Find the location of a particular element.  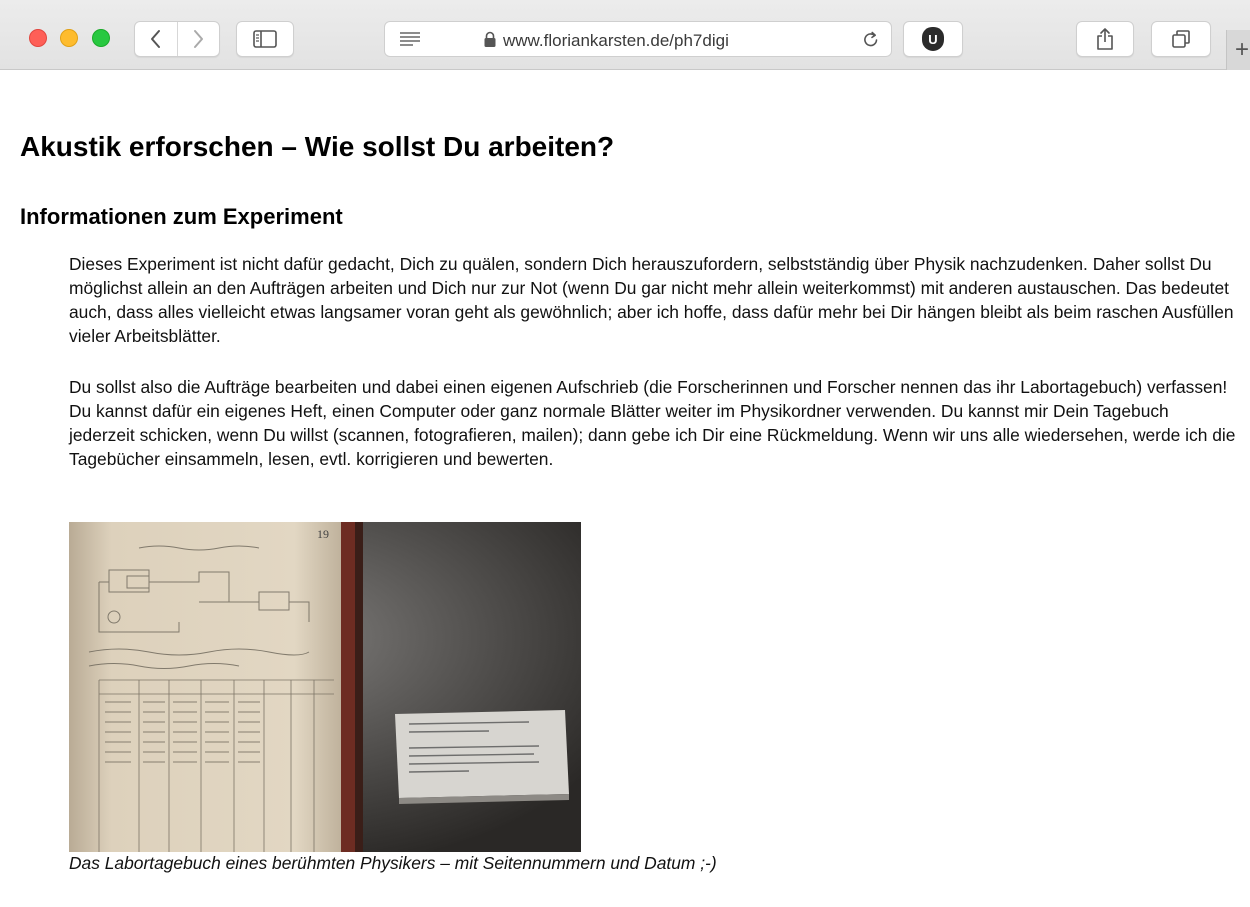

back-button is located at coordinates (156, 39).